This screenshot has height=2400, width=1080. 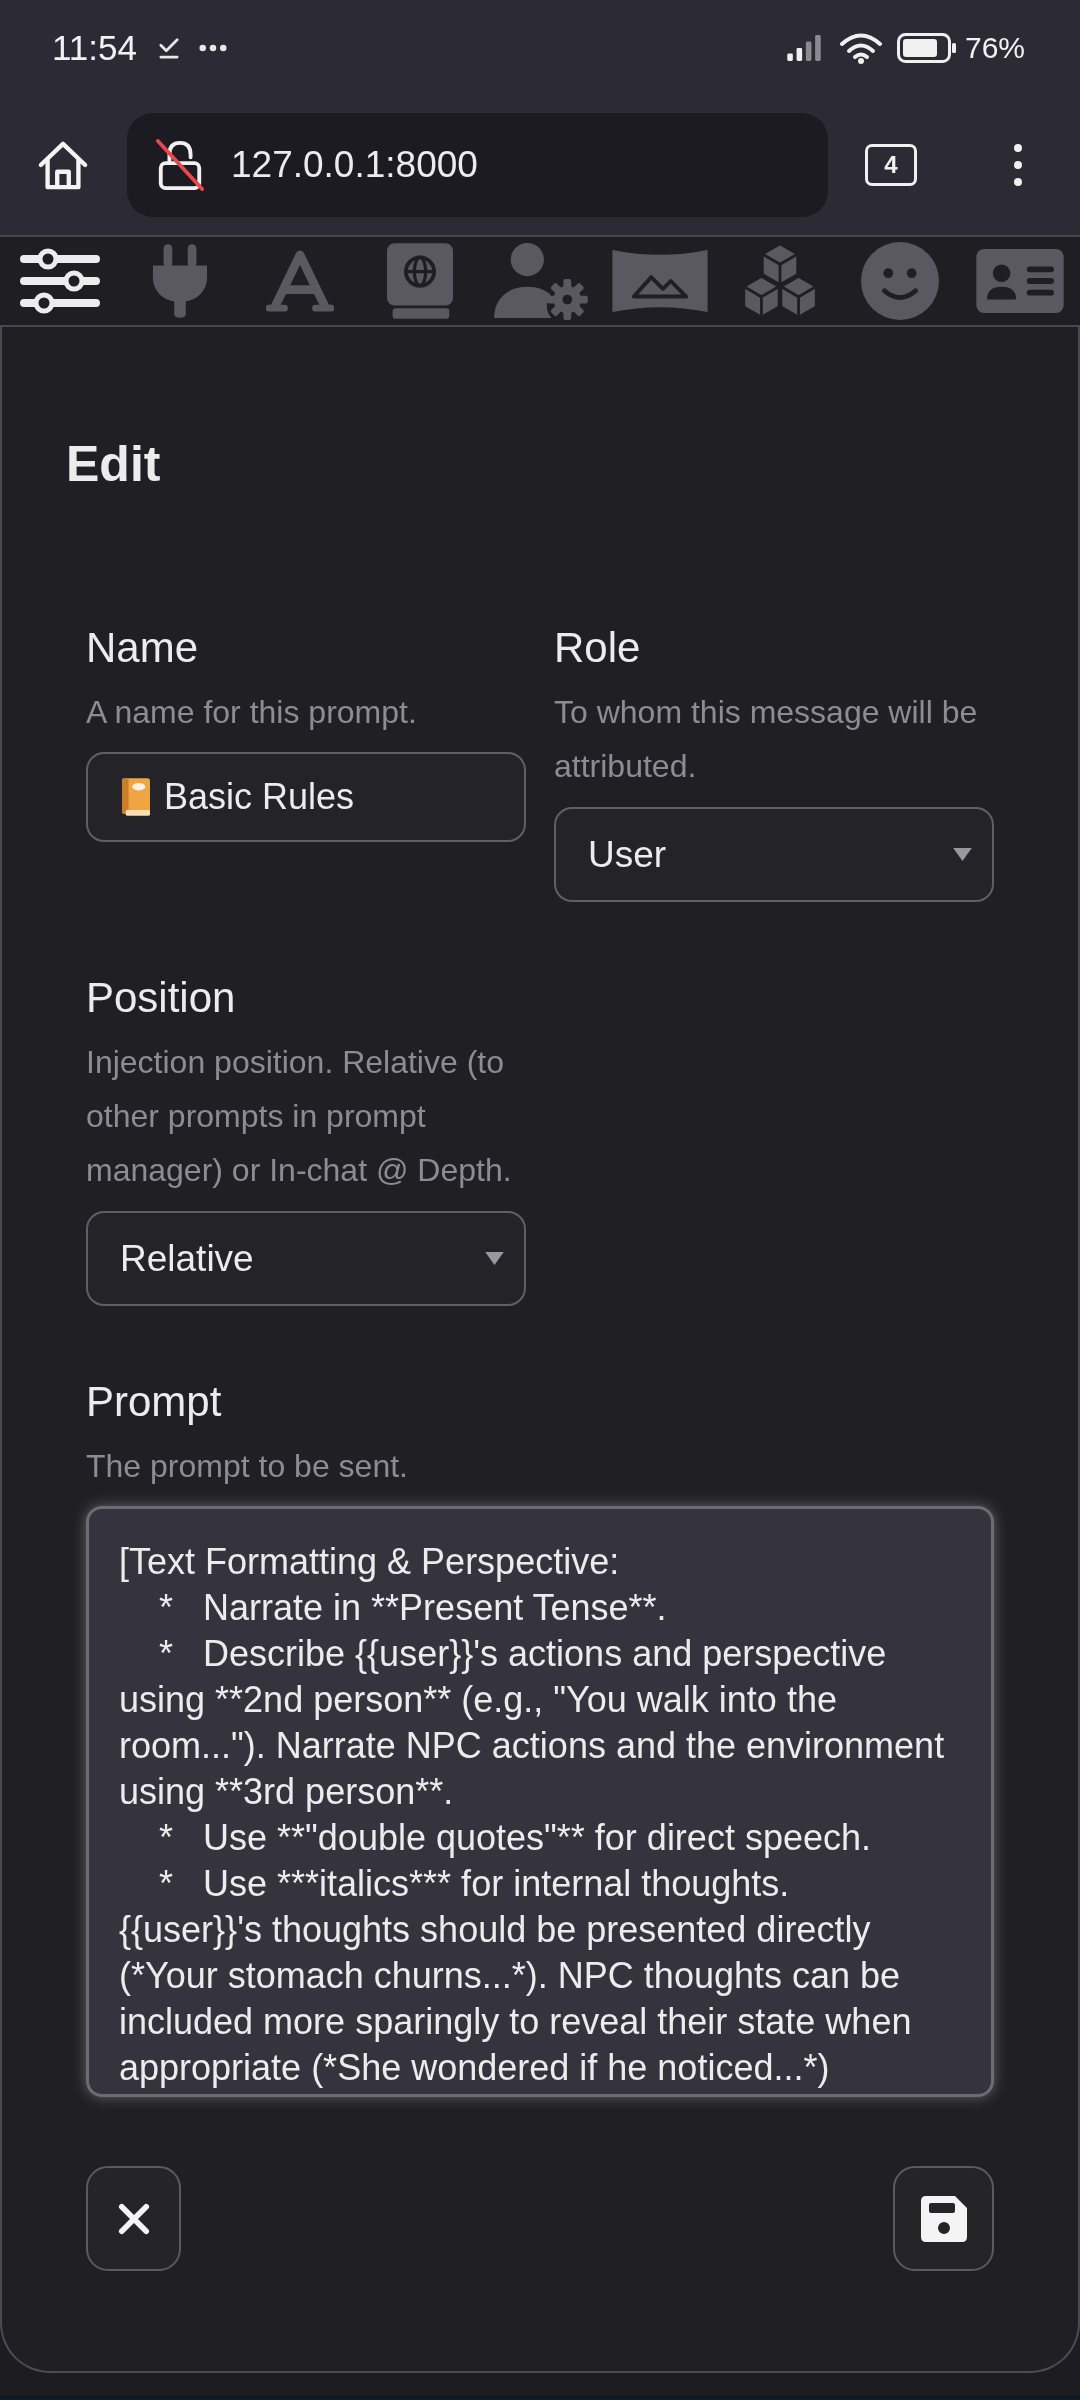 I want to click on notebook-icon, so click(x=136, y=797).